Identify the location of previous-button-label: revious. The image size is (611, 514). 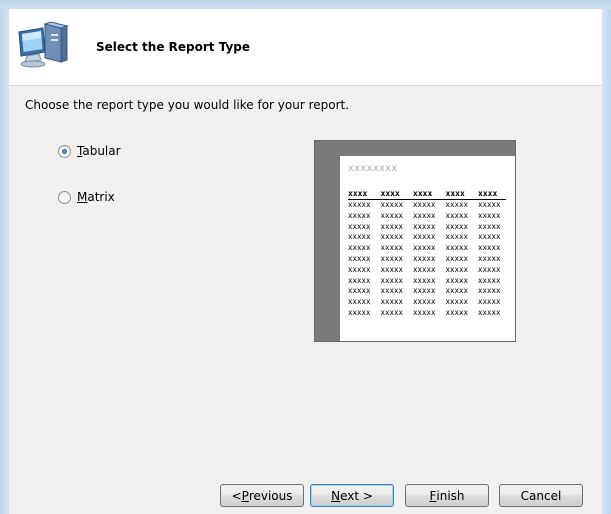
(270, 495).